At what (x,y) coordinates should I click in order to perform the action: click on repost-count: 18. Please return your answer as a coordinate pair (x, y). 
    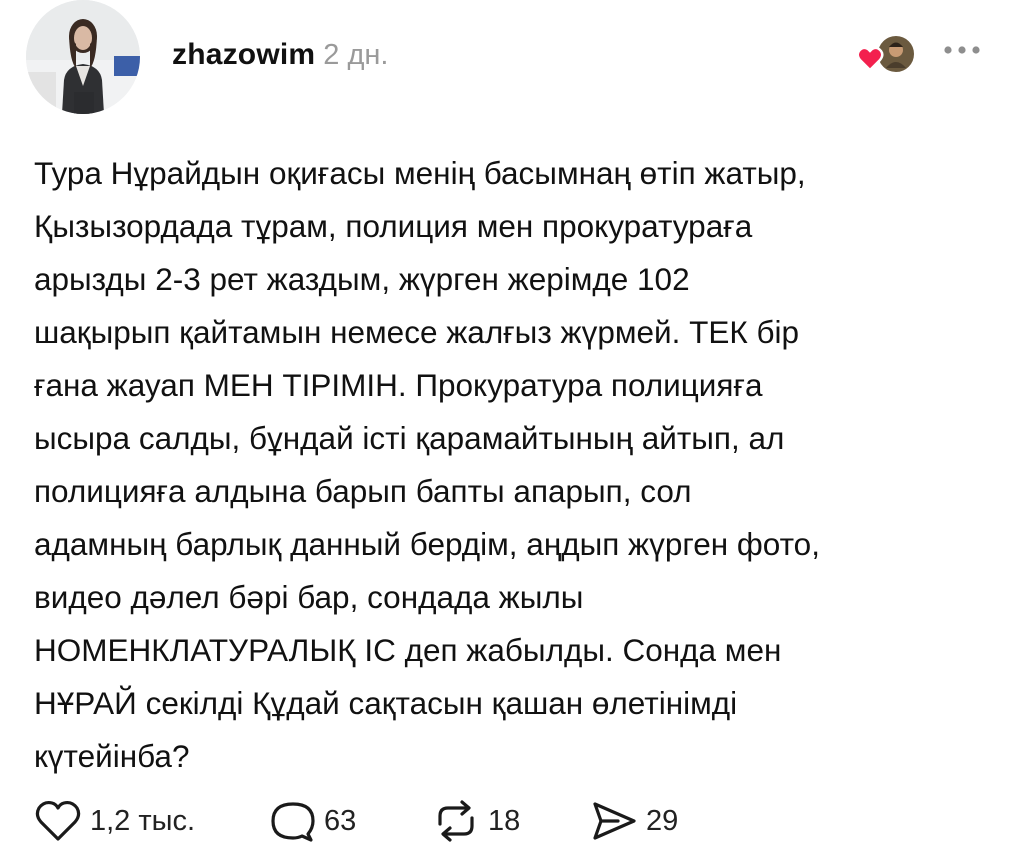
    Looking at the image, I should click on (504, 820).